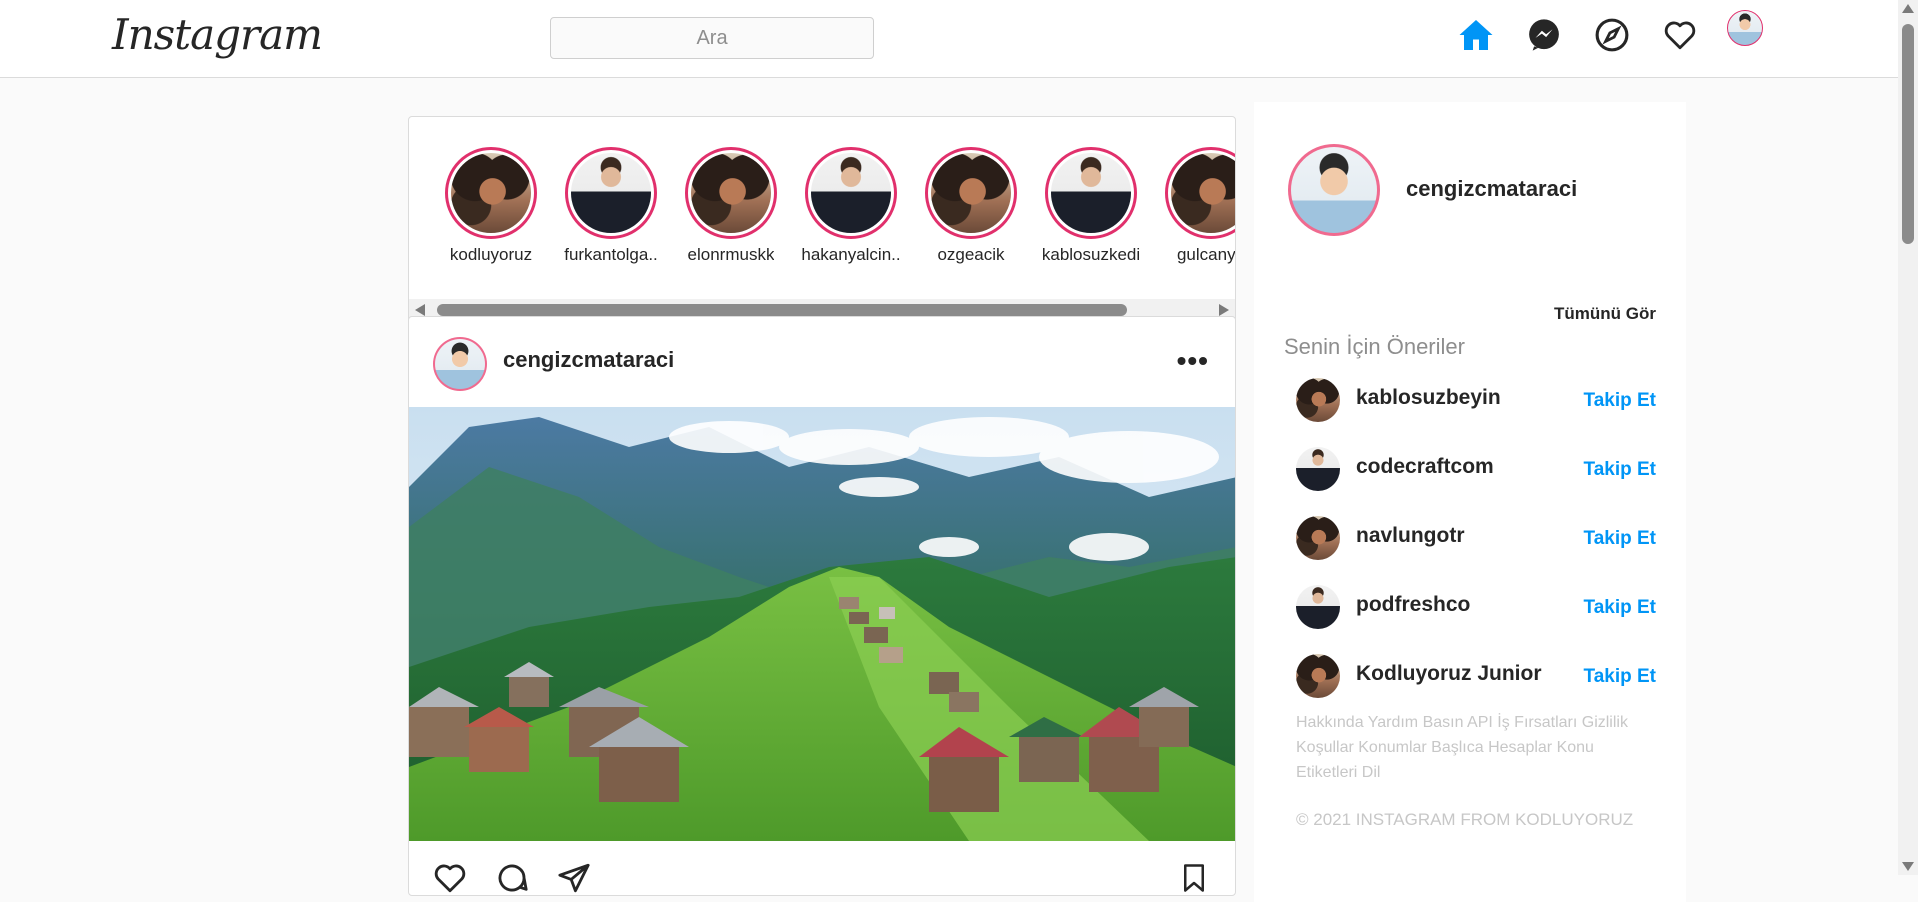 Image resolution: width=1918 pixels, height=902 pixels. I want to click on suggestion-item: navlungotr Takip Et, so click(1476, 546).